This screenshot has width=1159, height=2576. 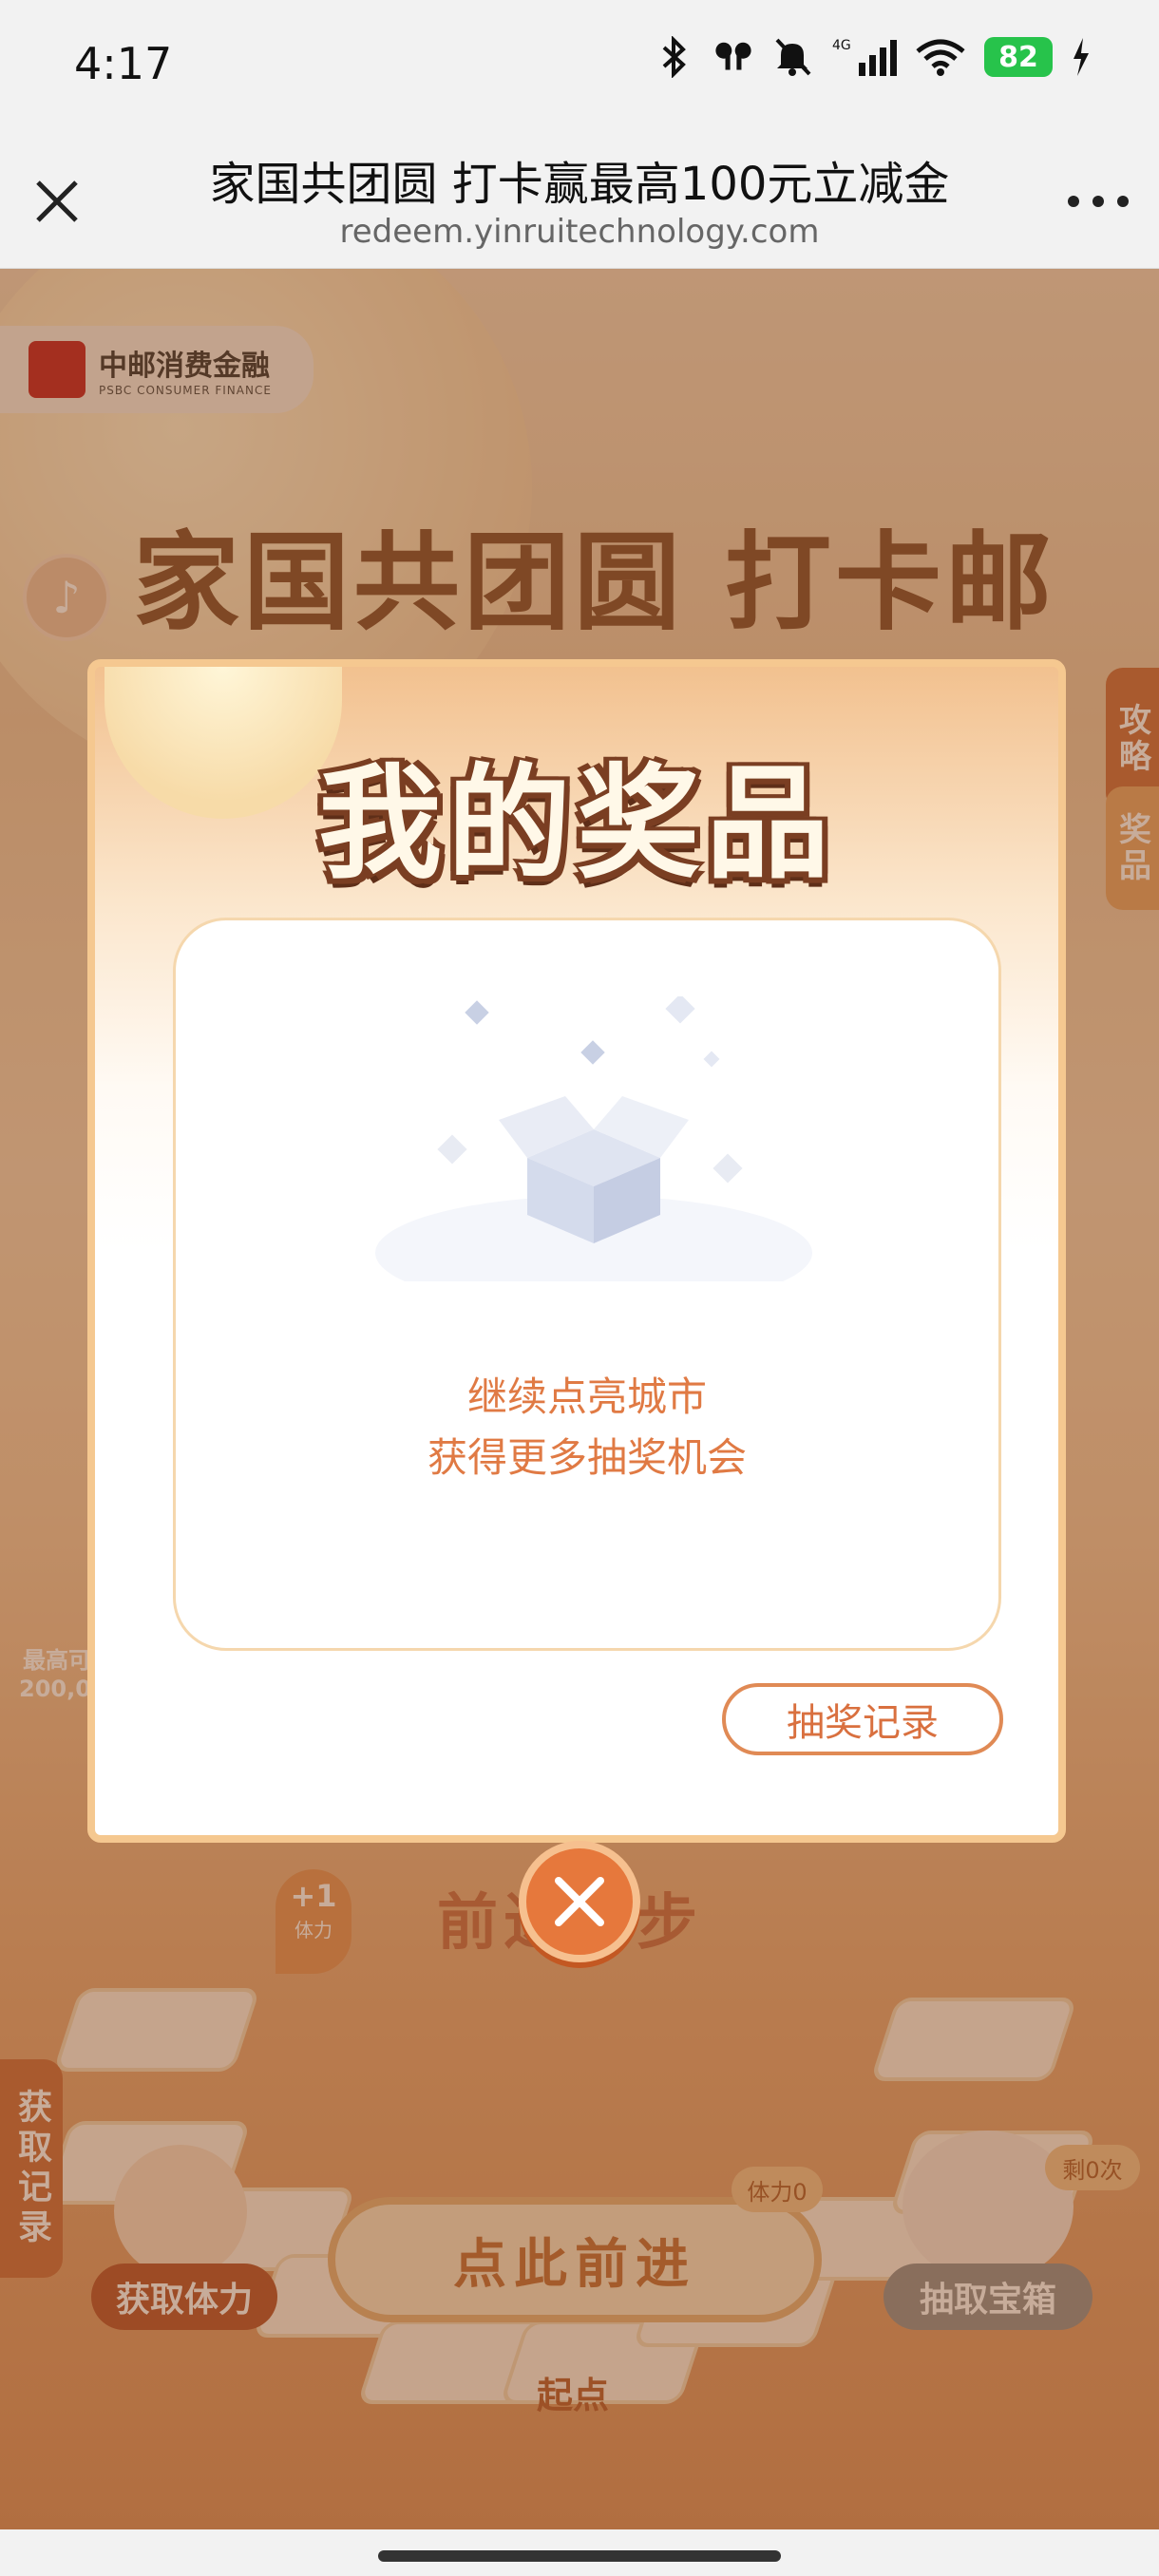 I want to click on wifi-icon, so click(x=940, y=57).